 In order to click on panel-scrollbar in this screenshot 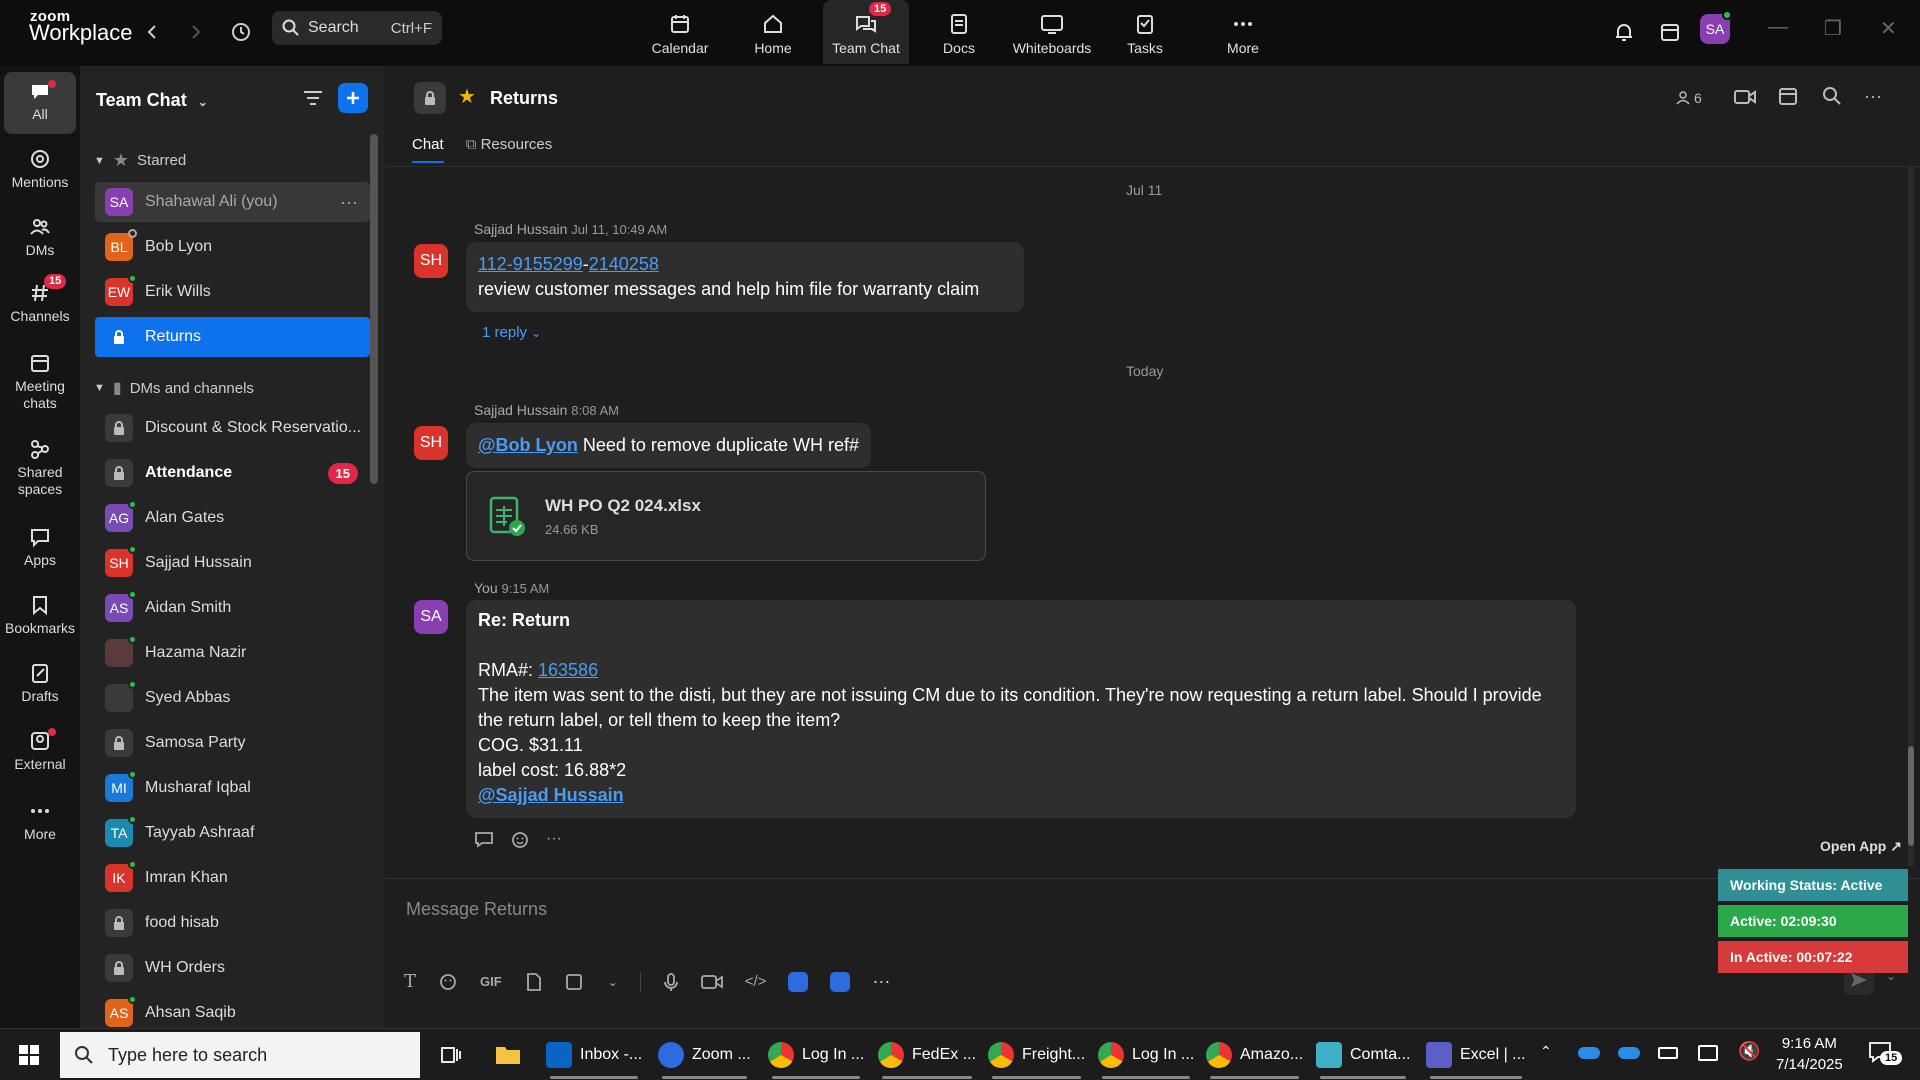, I will do `click(374, 309)`.